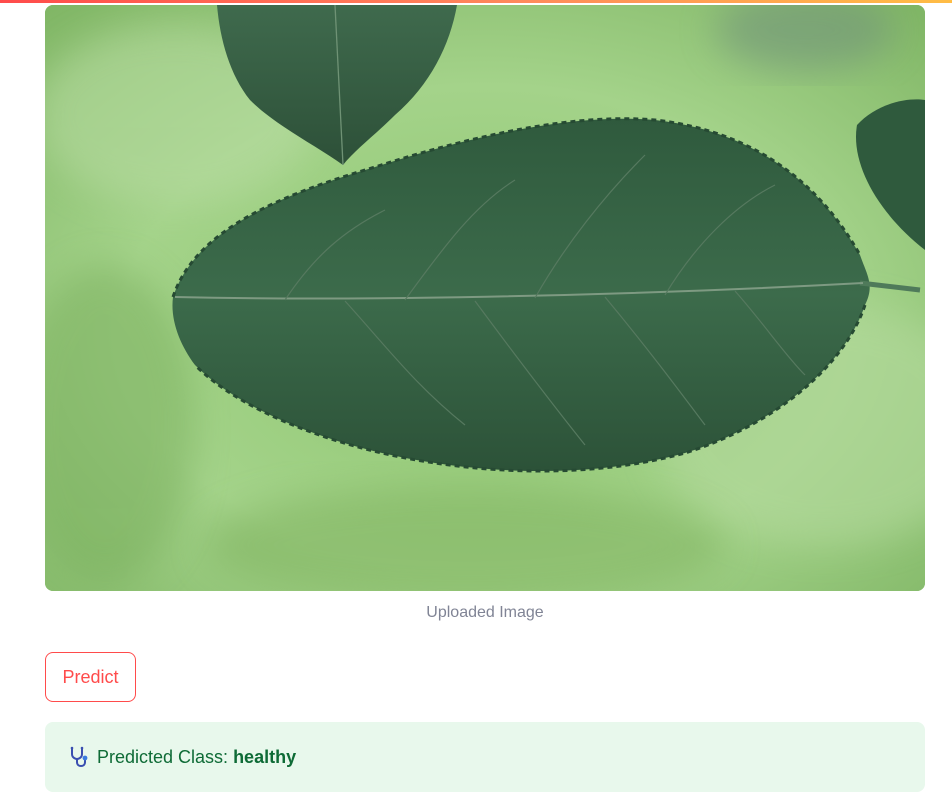 The image size is (952, 812). I want to click on top-decoration-bar, so click(476, 1).